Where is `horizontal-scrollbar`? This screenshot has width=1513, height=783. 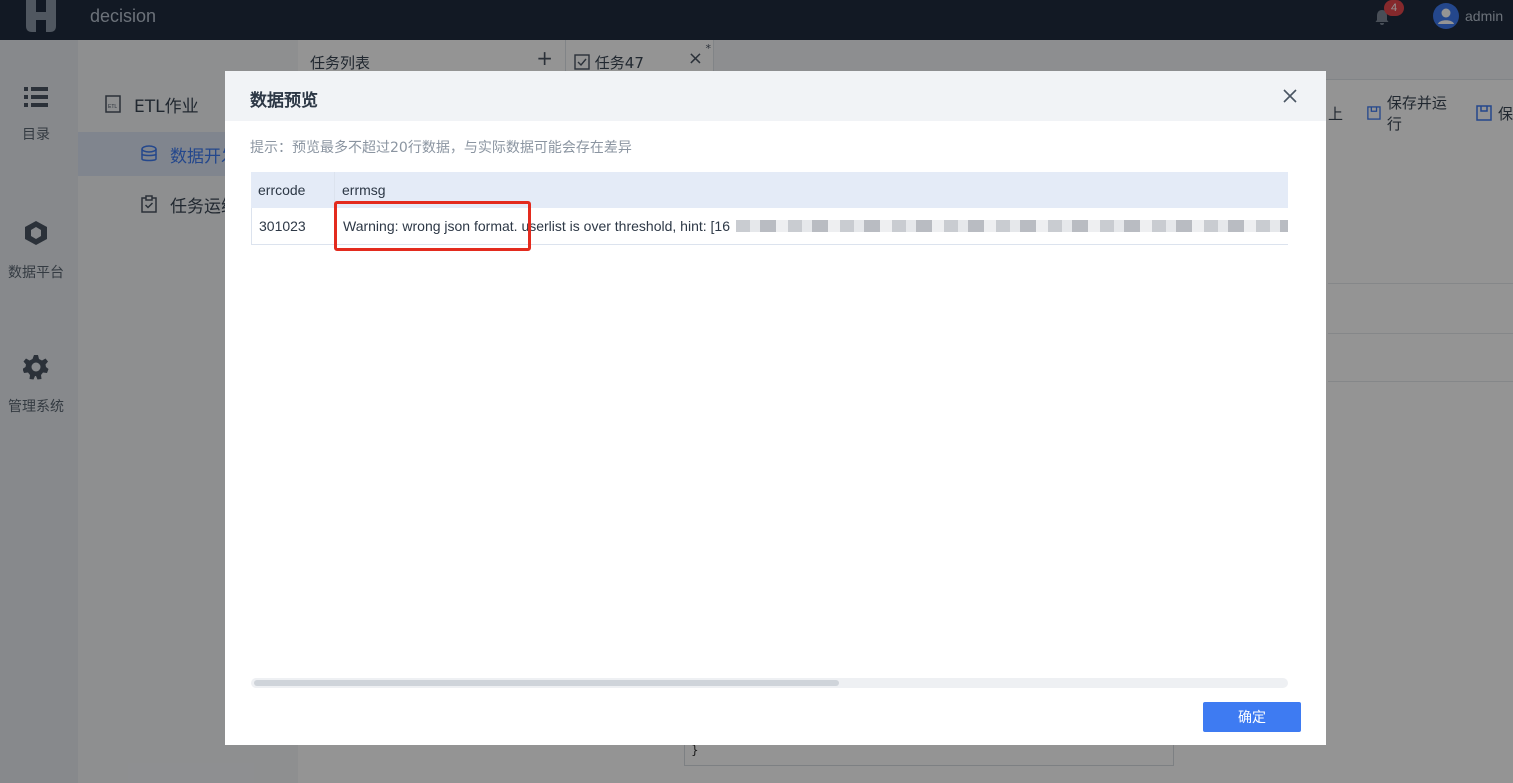 horizontal-scrollbar is located at coordinates (769, 683).